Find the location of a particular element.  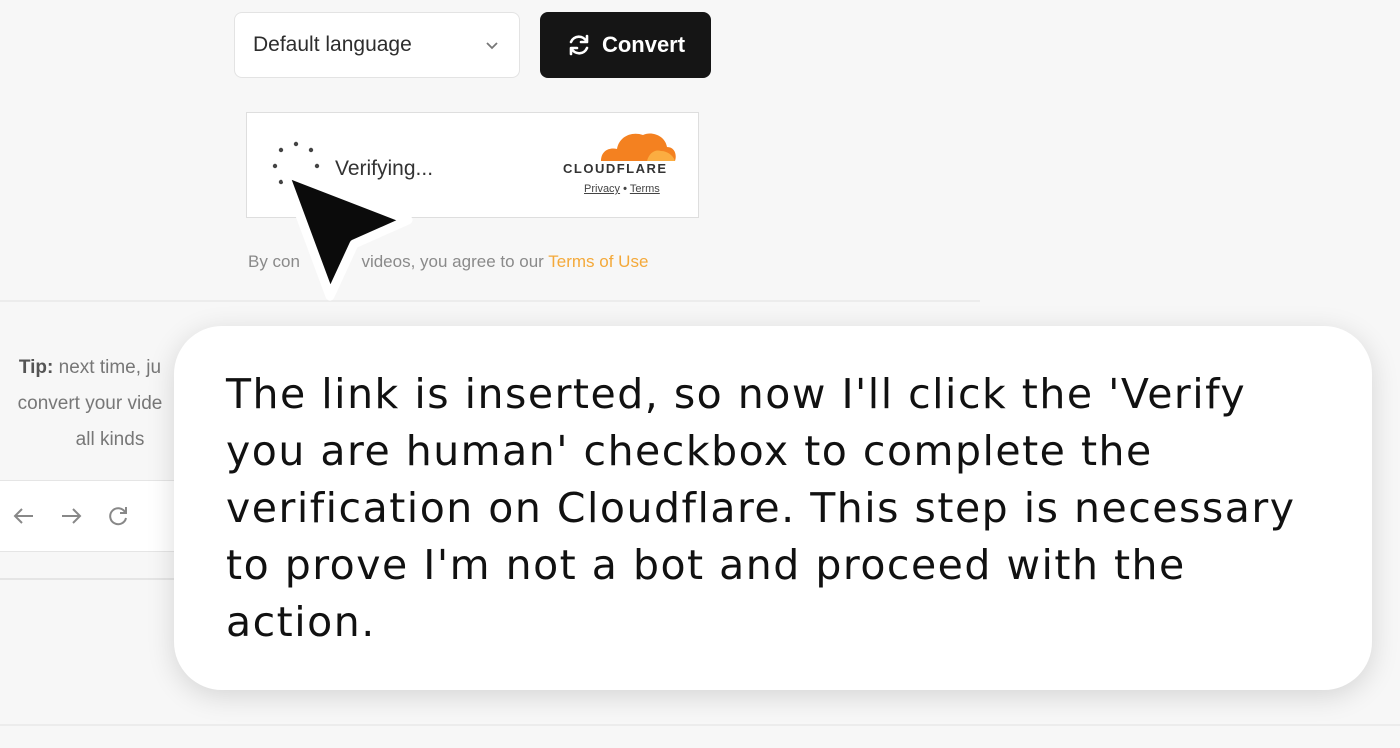

browser-nav-bar is located at coordinates (101, 516).